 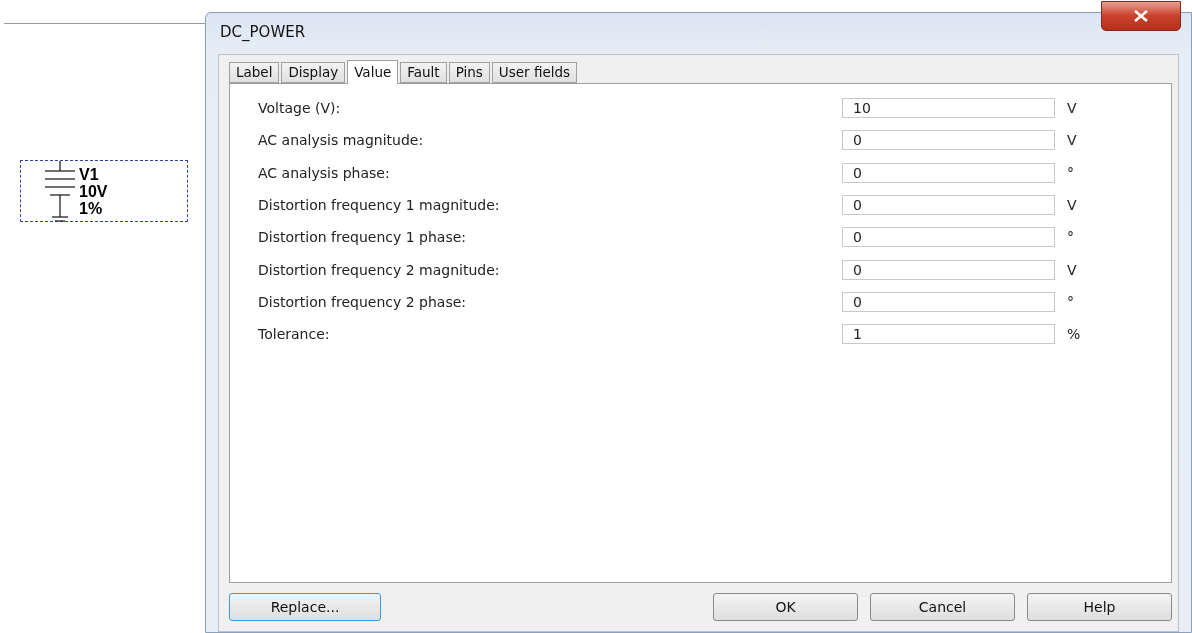 I want to click on component-selection-box: V1 10V 1%, so click(x=104, y=191).